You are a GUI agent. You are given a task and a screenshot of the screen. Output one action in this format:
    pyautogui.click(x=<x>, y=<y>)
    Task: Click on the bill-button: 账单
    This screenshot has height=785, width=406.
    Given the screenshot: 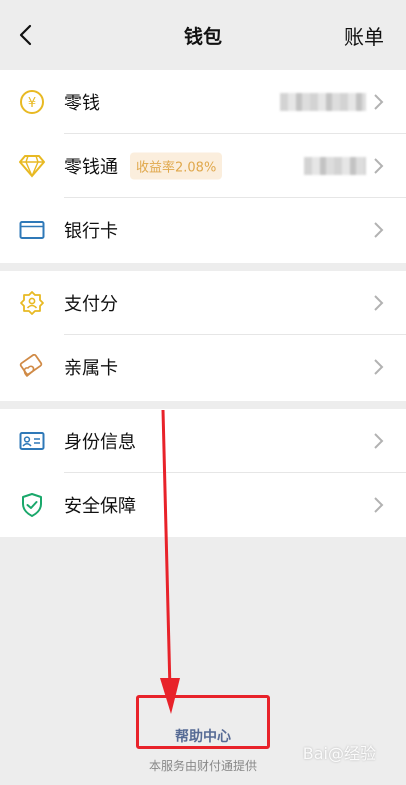 What is the action you would take?
    pyautogui.click(x=364, y=35)
    